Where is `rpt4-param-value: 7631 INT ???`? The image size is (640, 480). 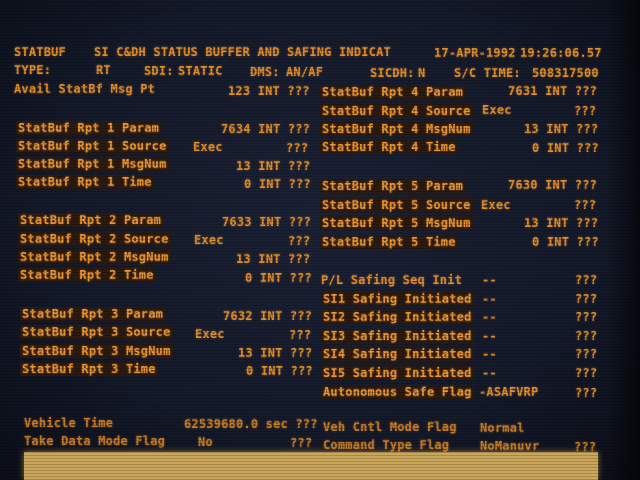
rpt4-param-value: 7631 INT ??? is located at coordinates (553, 91).